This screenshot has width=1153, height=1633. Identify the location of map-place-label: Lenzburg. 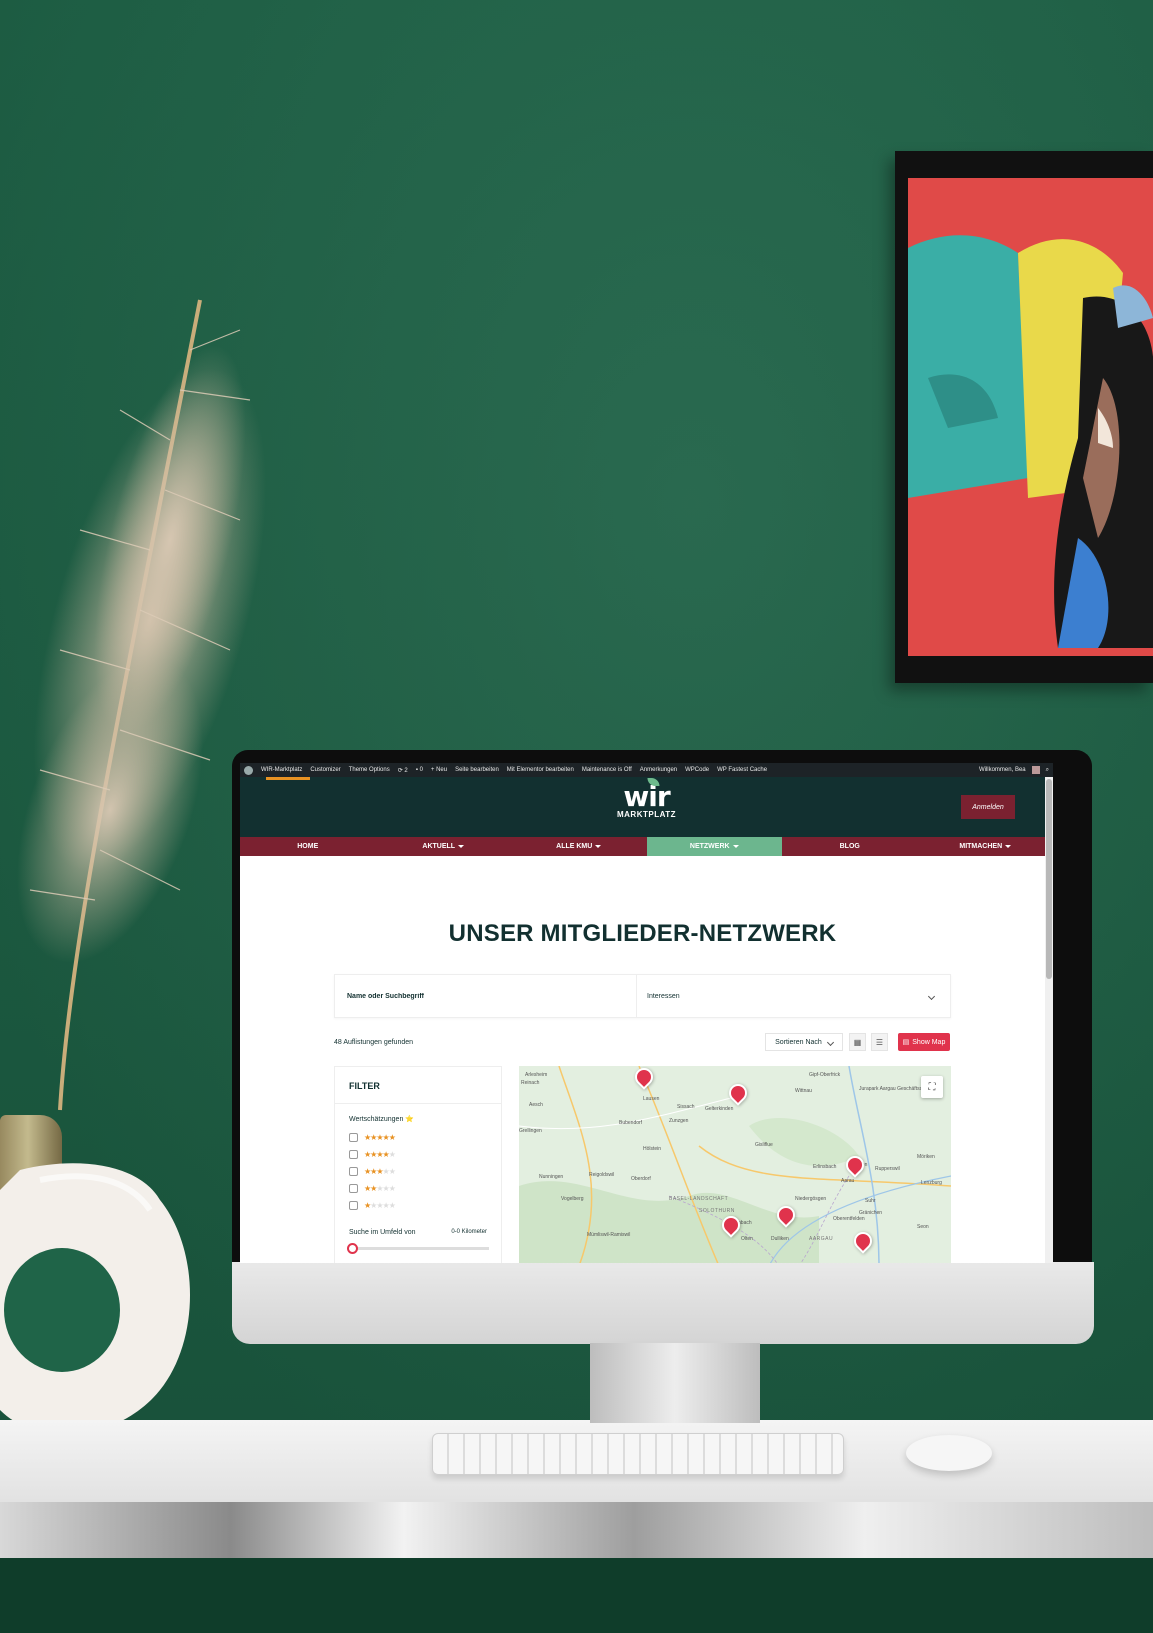
(931, 1183).